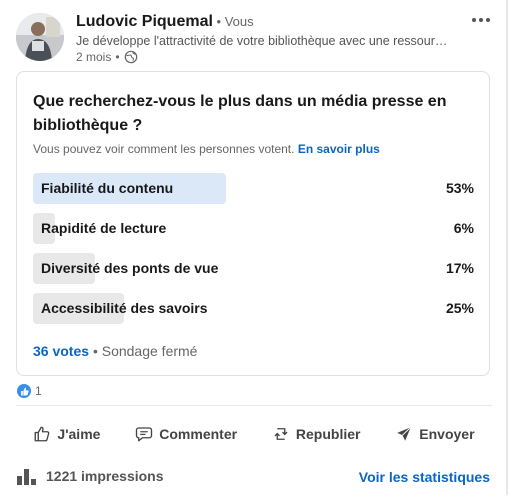 The height and width of the screenshot is (497, 508). What do you see at coordinates (26, 477) in the screenshot?
I see `bar-chart-icon` at bounding box center [26, 477].